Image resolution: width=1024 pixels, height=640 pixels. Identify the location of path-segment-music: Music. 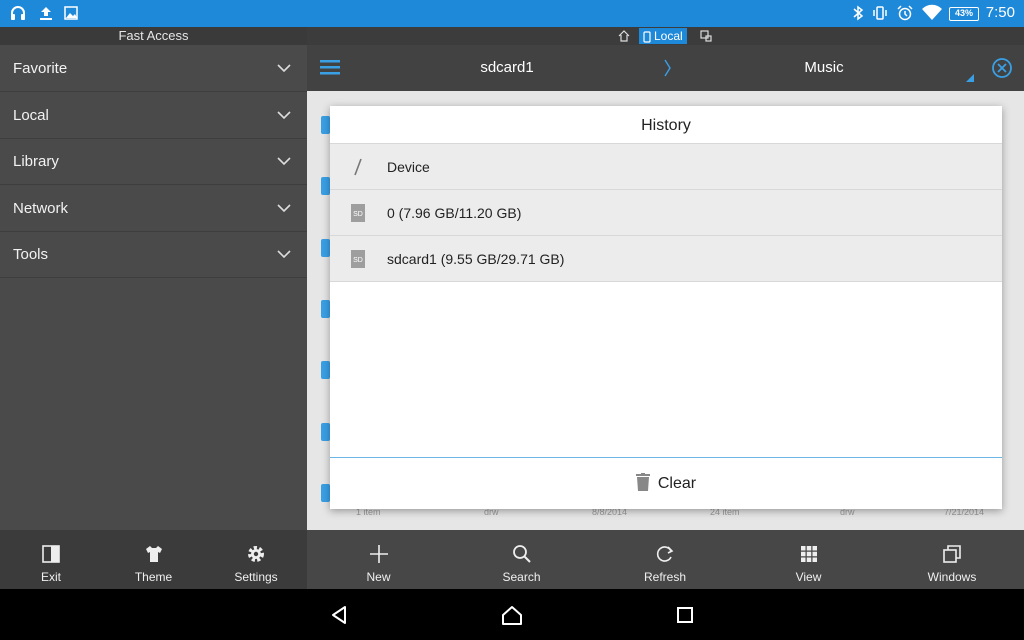
(824, 68).